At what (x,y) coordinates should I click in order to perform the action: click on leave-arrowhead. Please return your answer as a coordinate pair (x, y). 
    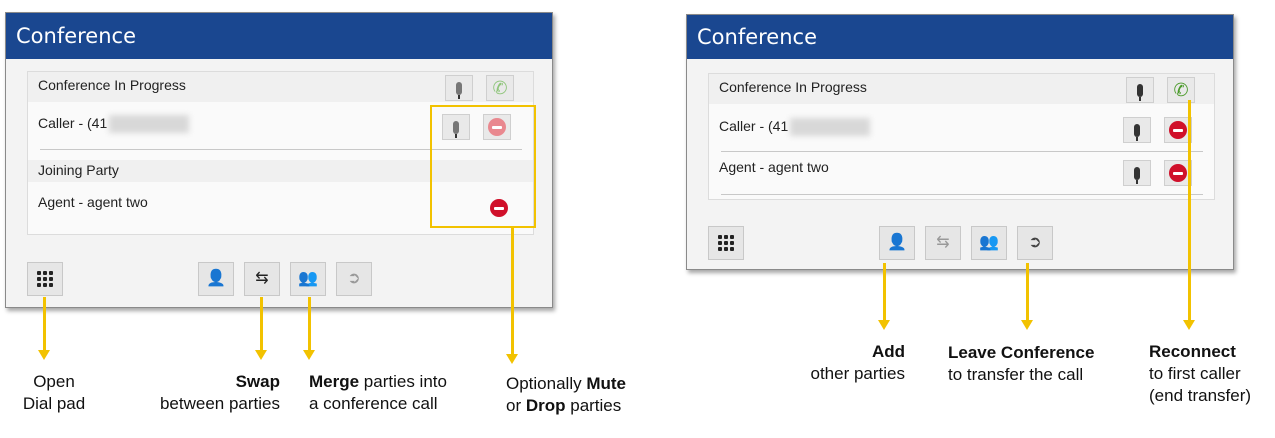
    Looking at the image, I should click on (1027, 325).